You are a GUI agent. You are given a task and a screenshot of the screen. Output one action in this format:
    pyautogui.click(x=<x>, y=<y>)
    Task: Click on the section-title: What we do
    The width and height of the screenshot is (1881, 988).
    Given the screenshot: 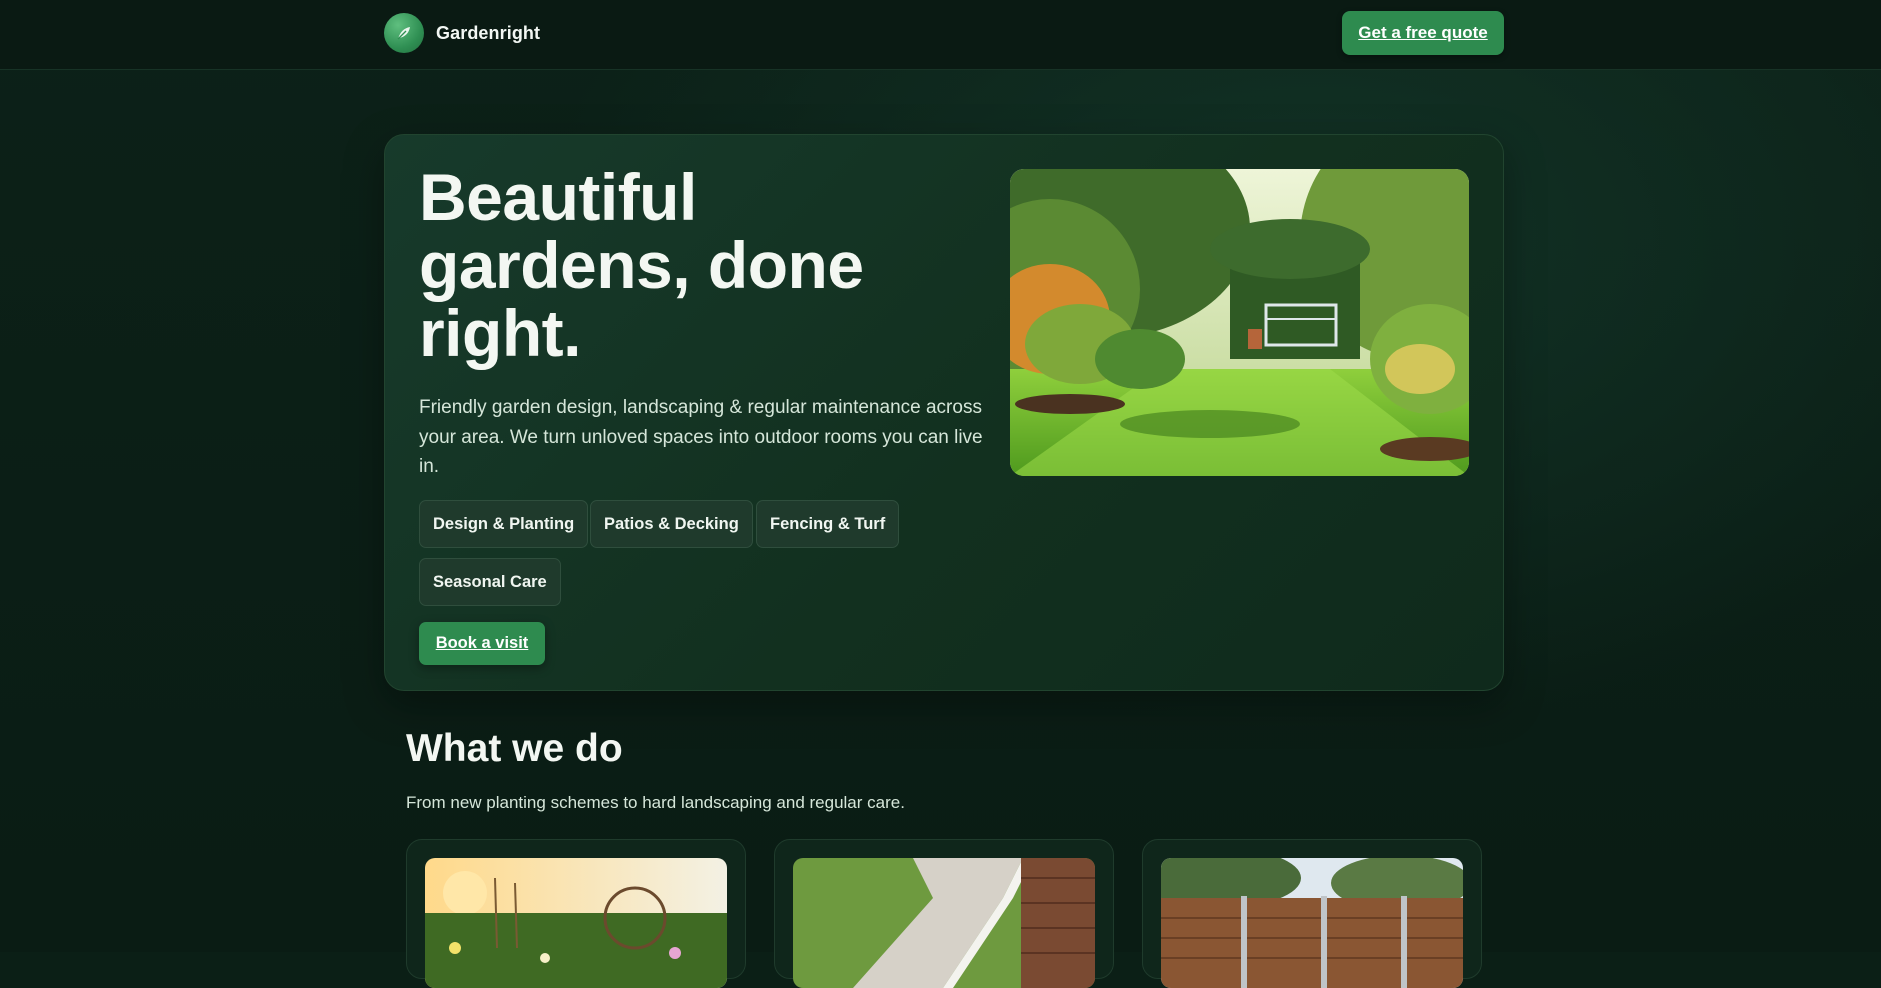 What is the action you would take?
    pyautogui.click(x=514, y=748)
    